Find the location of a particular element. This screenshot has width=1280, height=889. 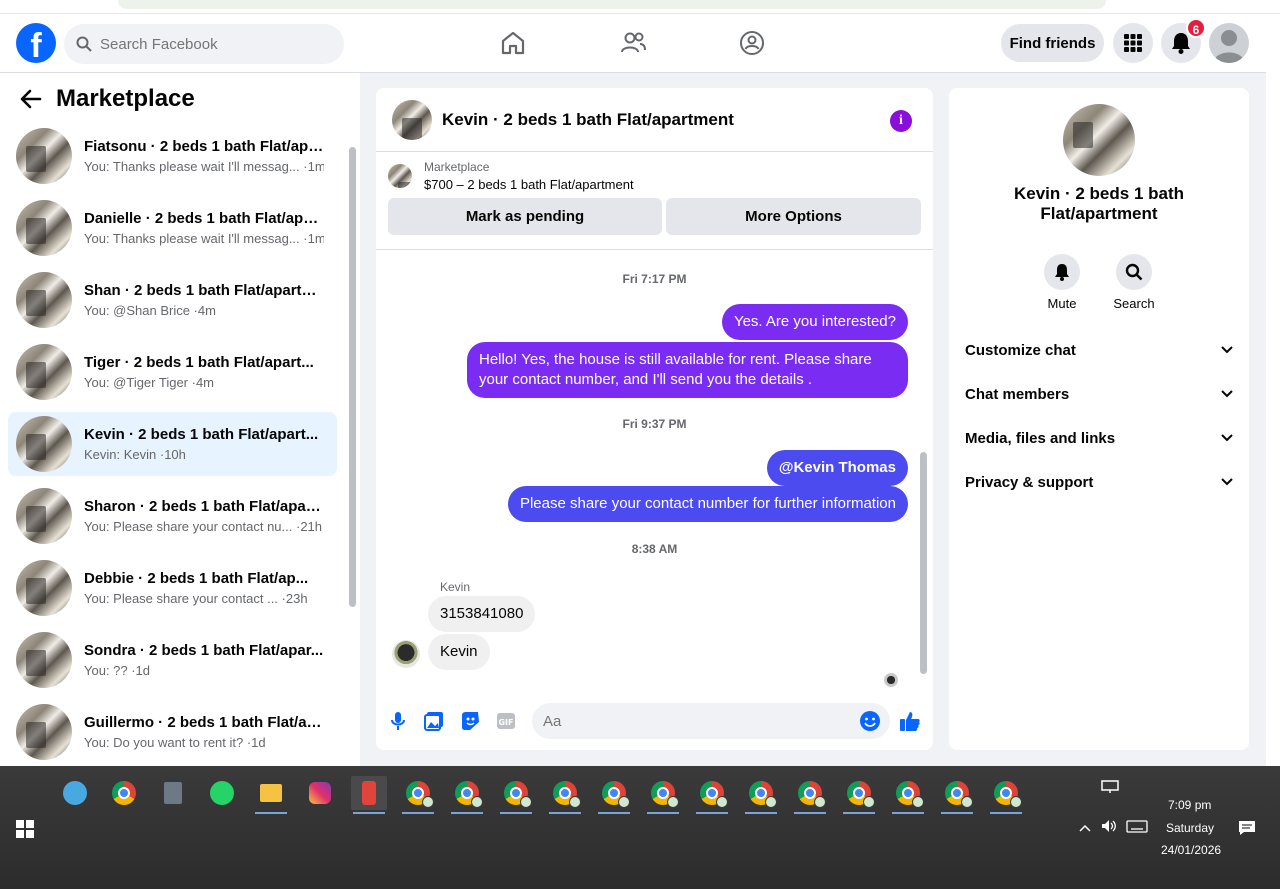

page-title: Marketplace is located at coordinates (125, 98).